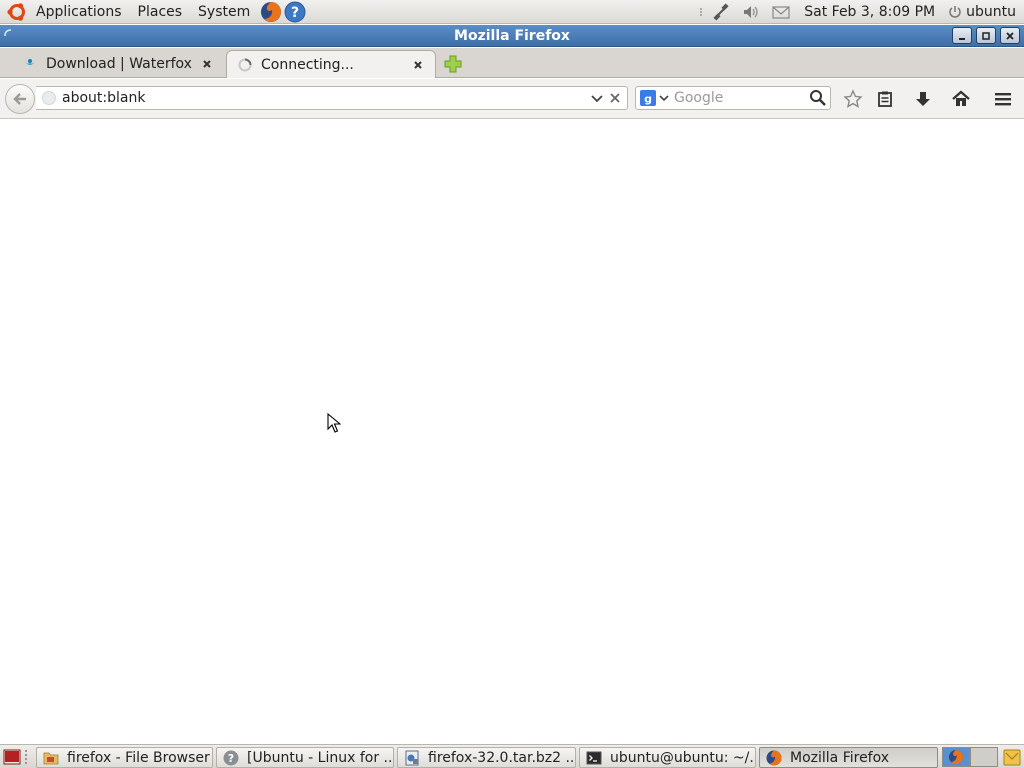 This screenshot has height=768, width=1024. I want to click on search-bar: g, so click(733, 98).